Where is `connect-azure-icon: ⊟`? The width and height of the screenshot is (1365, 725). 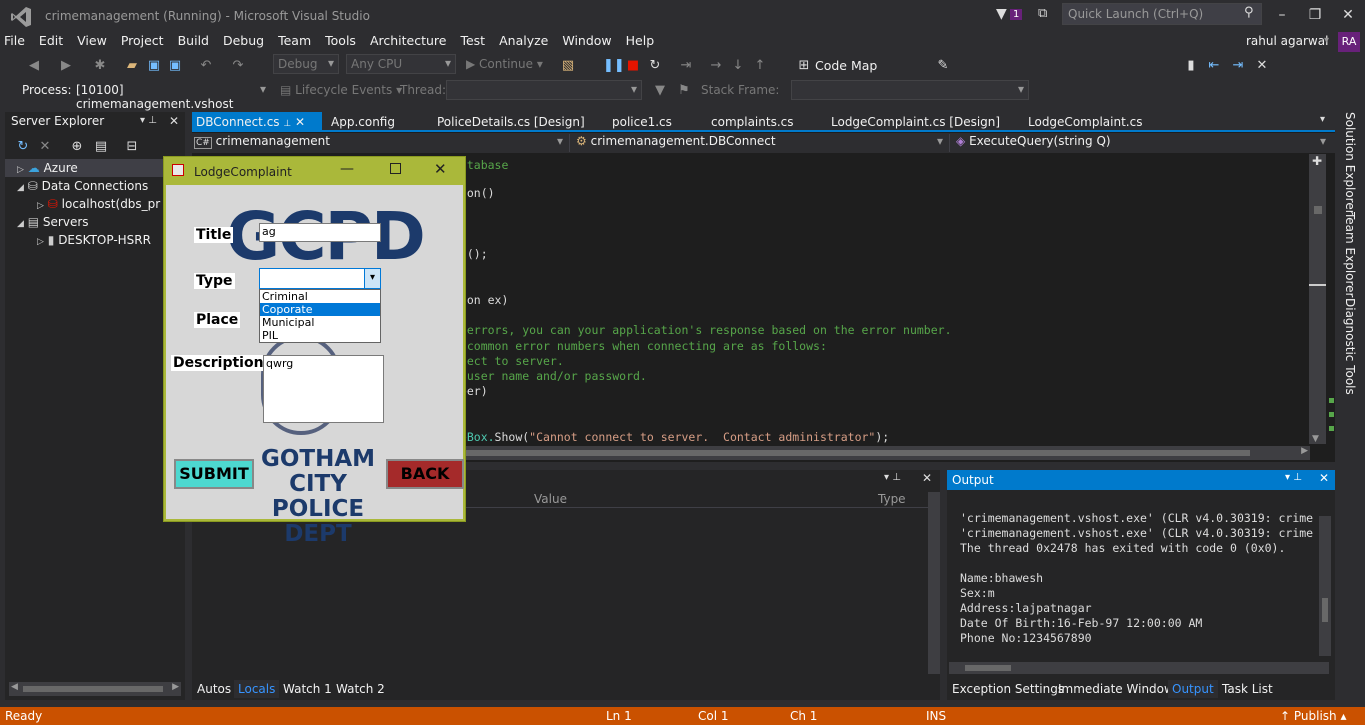
connect-azure-icon: ⊟ is located at coordinates (132, 147).